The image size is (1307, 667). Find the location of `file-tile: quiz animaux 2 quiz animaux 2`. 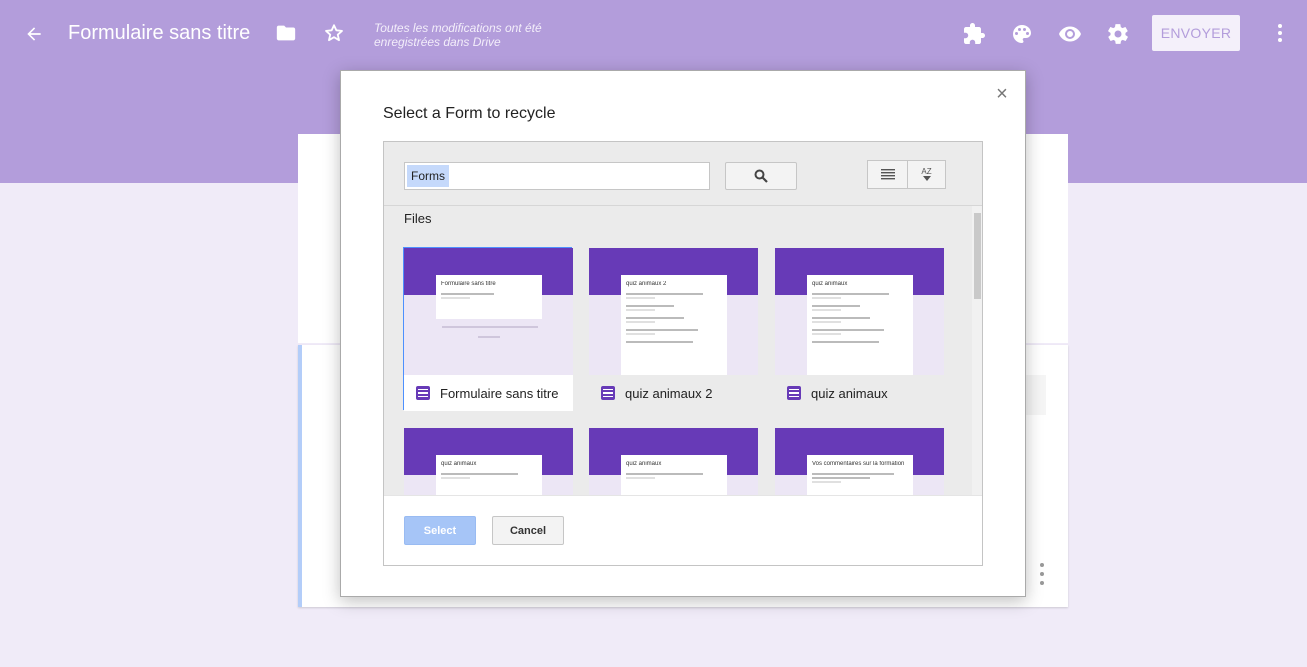

file-tile: quiz animaux 2 quiz animaux 2 is located at coordinates (673, 329).